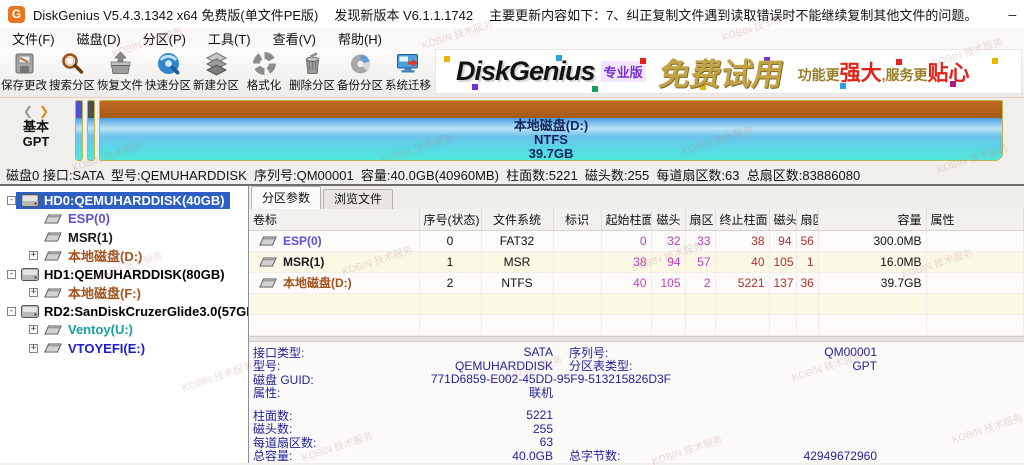 Image resolution: width=1024 pixels, height=465 pixels. What do you see at coordinates (120, 72) in the screenshot?
I see `toolbar-recover-files-button: 恢复文件` at bounding box center [120, 72].